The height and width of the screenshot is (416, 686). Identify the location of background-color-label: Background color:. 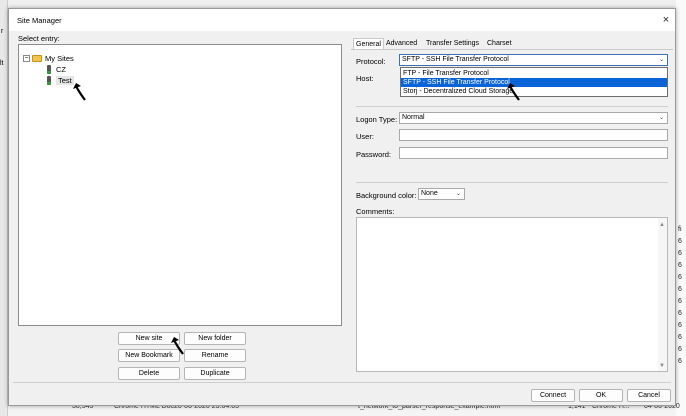
(386, 195).